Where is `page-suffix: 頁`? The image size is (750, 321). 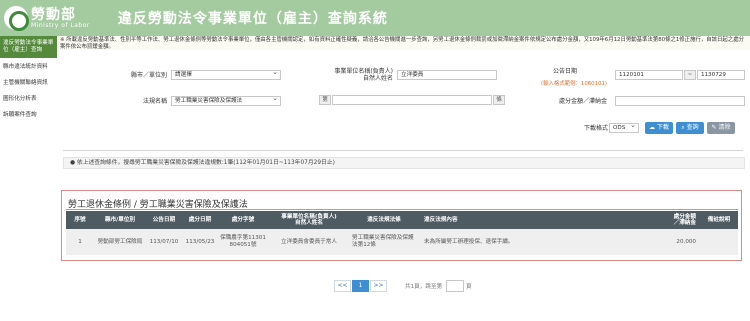
page-suffix: 頁 is located at coordinates (469, 287).